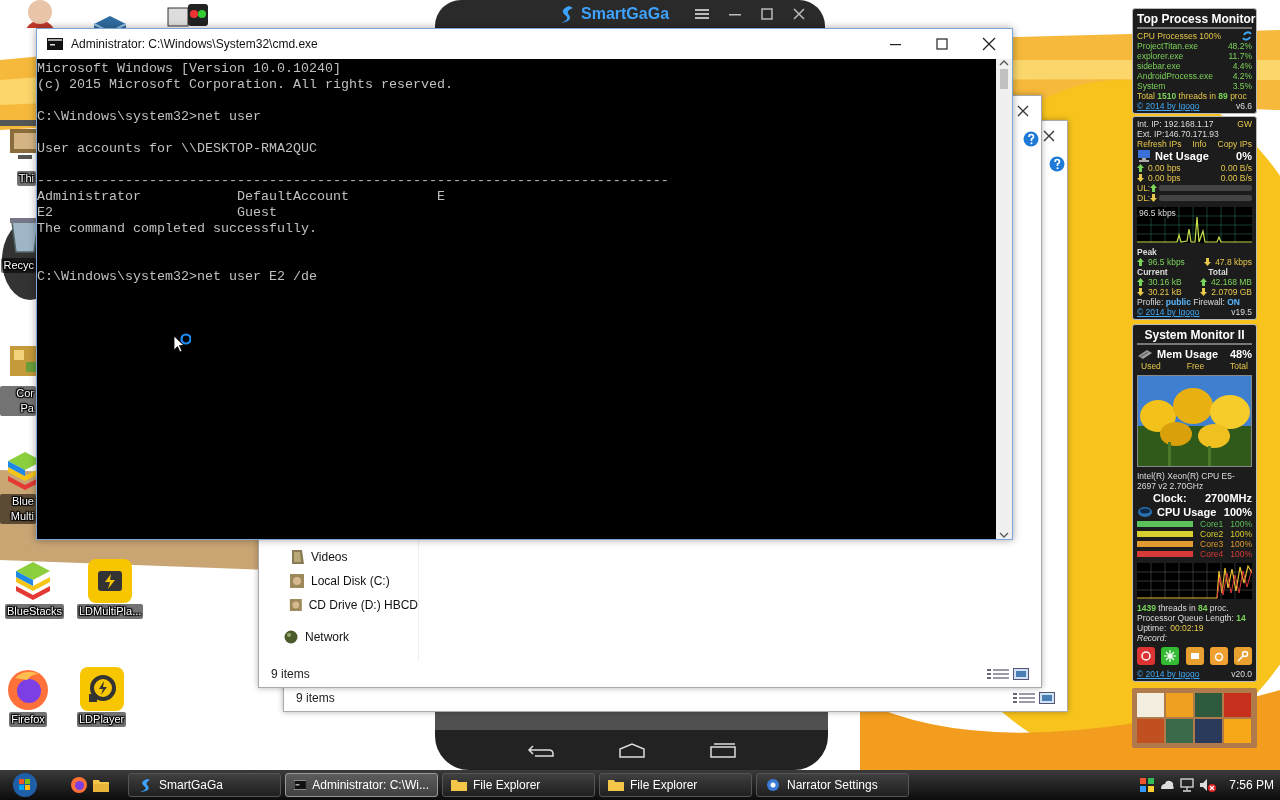  What do you see at coordinates (1167, 785) in the screenshot?
I see `cloud-icon` at bounding box center [1167, 785].